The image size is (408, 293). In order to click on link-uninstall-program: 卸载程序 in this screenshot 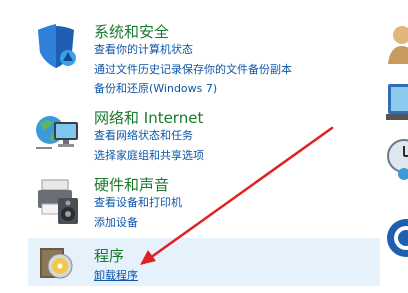, I will do `click(116, 276)`.